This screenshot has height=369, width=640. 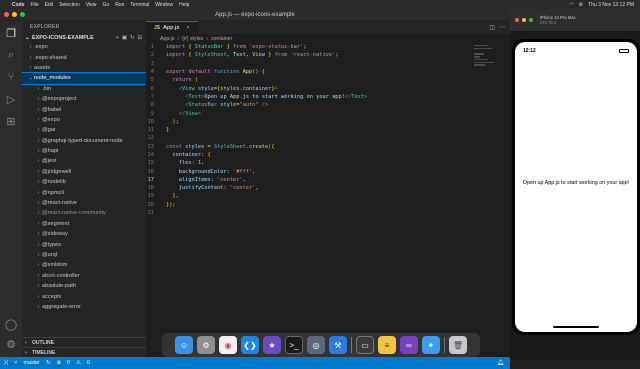 I want to click on menu-run: Run, so click(x=119, y=5).